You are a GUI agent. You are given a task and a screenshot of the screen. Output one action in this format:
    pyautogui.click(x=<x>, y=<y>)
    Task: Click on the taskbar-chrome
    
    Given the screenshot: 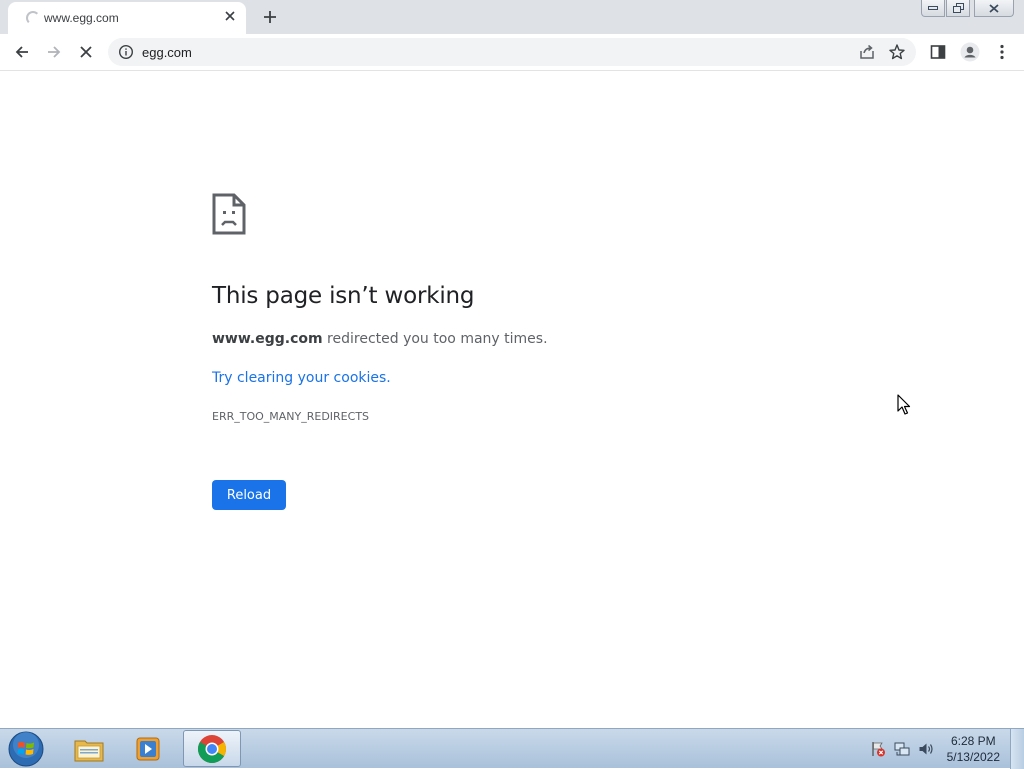 What is the action you would take?
    pyautogui.click(x=212, y=748)
    